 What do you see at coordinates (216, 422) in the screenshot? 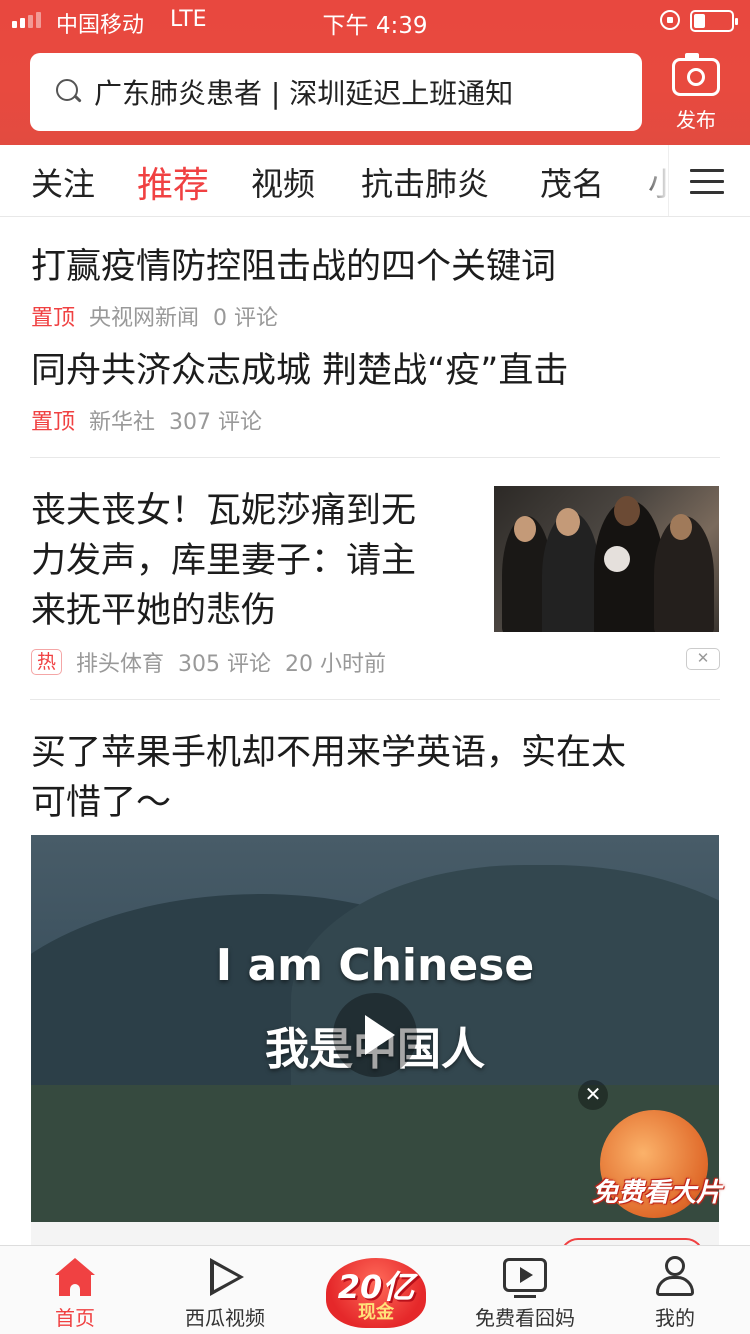
I see `news-comments: 307 评论` at bounding box center [216, 422].